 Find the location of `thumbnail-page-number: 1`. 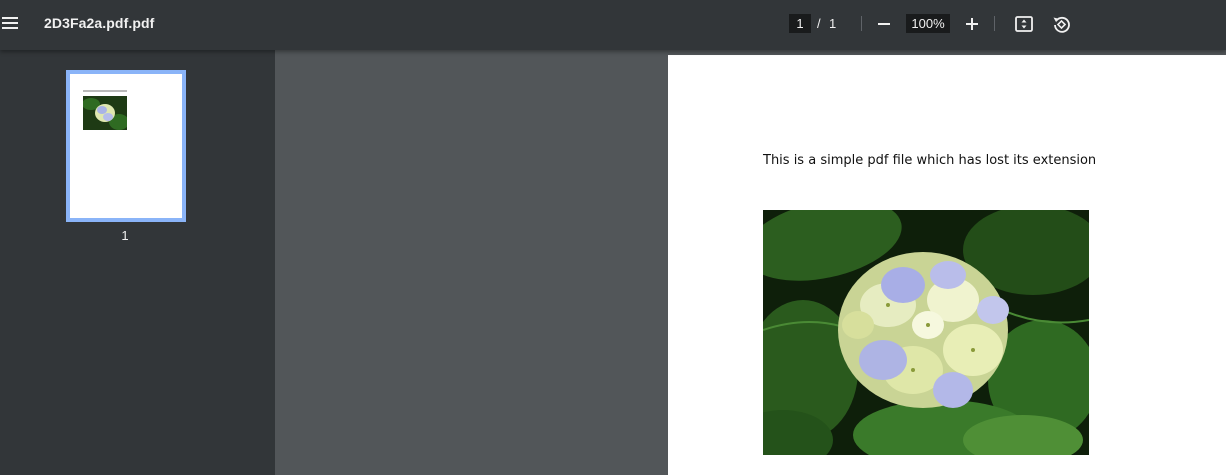

thumbnail-page-number: 1 is located at coordinates (125, 235).